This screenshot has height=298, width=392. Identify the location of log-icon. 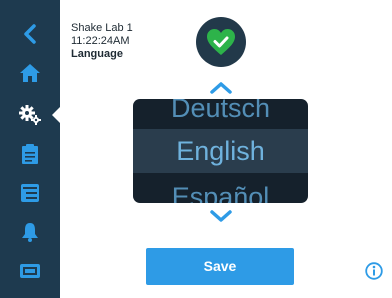
(30, 193).